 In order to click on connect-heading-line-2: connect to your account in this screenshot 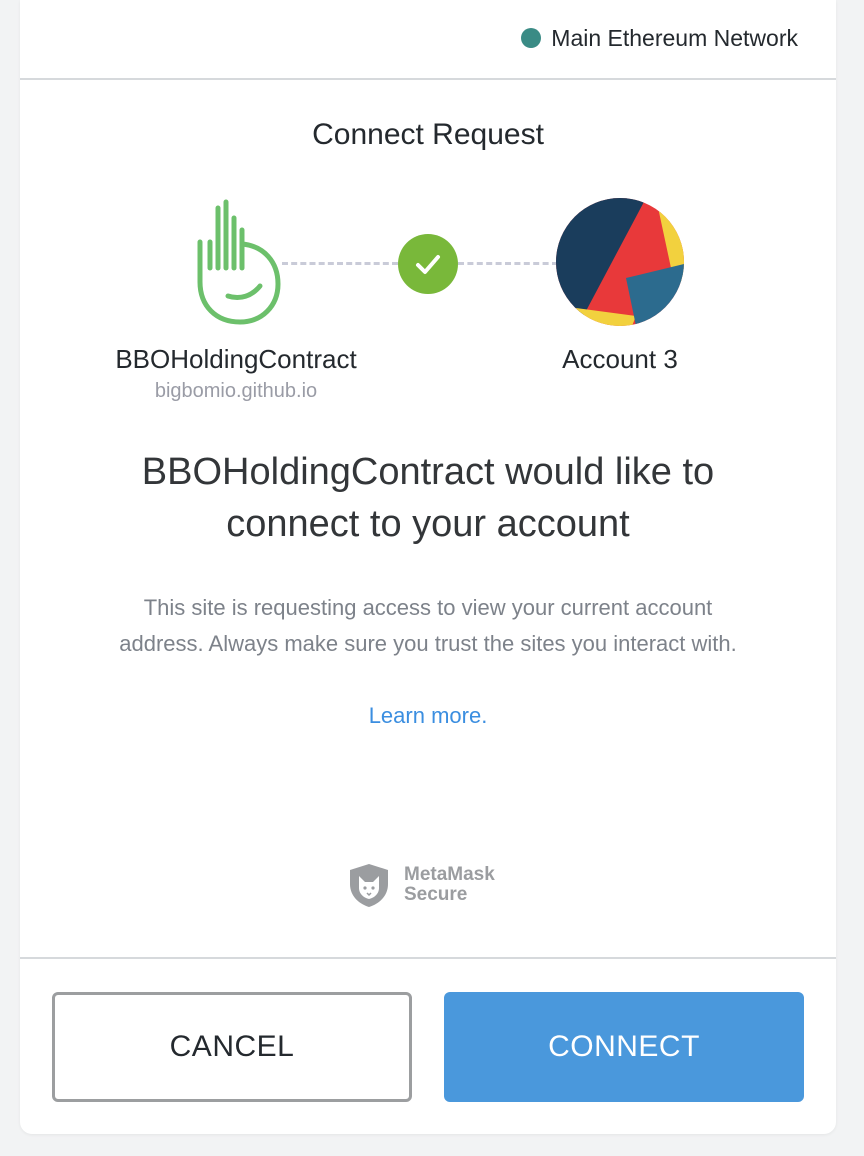, I will do `click(428, 524)`.